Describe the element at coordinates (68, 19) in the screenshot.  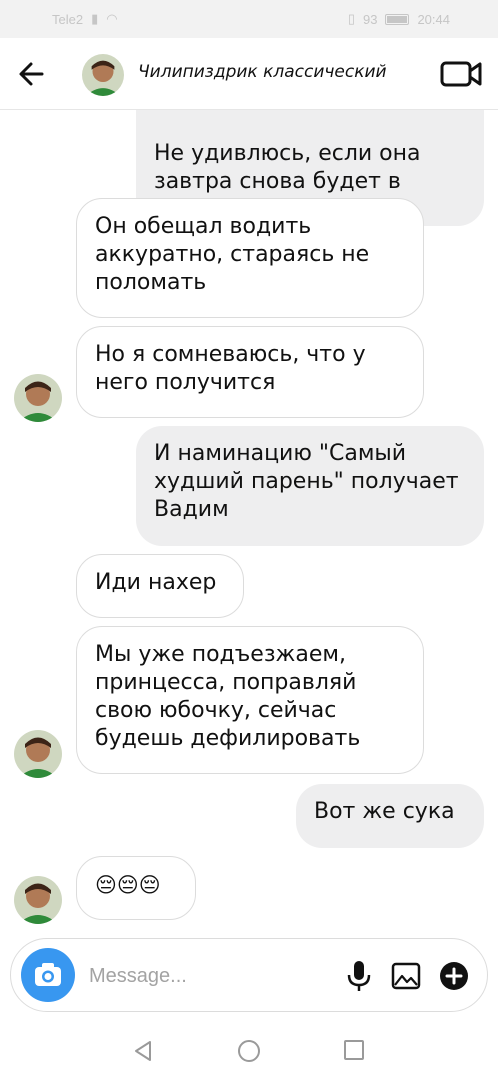
I see `carrier-label: Tele2` at that location.